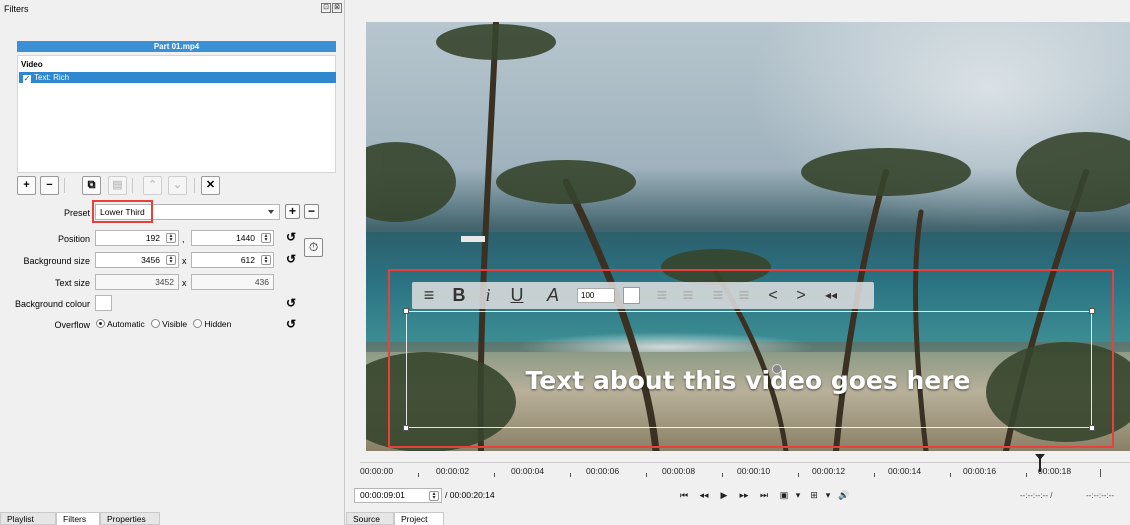 This screenshot has width=1130, height=525. What do you see at coordinates (679, 471) in the screenshot?
I see `tick-label: 00:00:08` at bounding box center [679, 471].